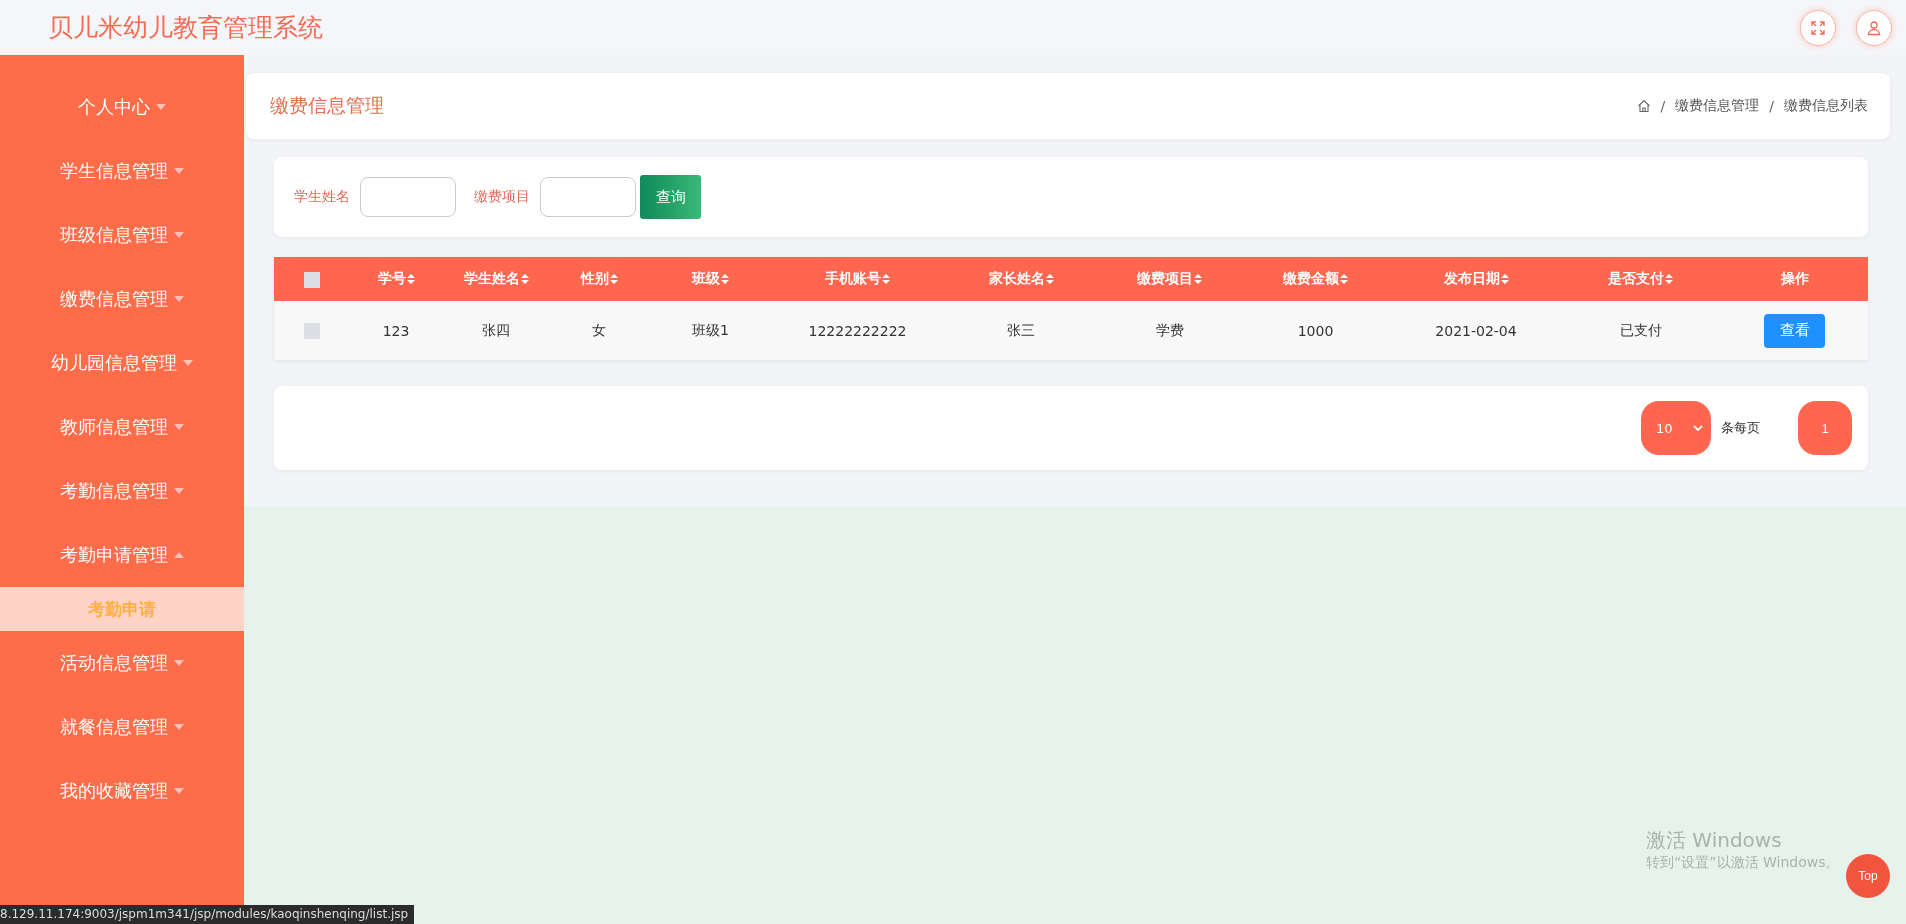  What do you see at coordinates (1640, 329) in the screenshot?
I see `table-cell: 已支付` at bounding box center [1640, 329].